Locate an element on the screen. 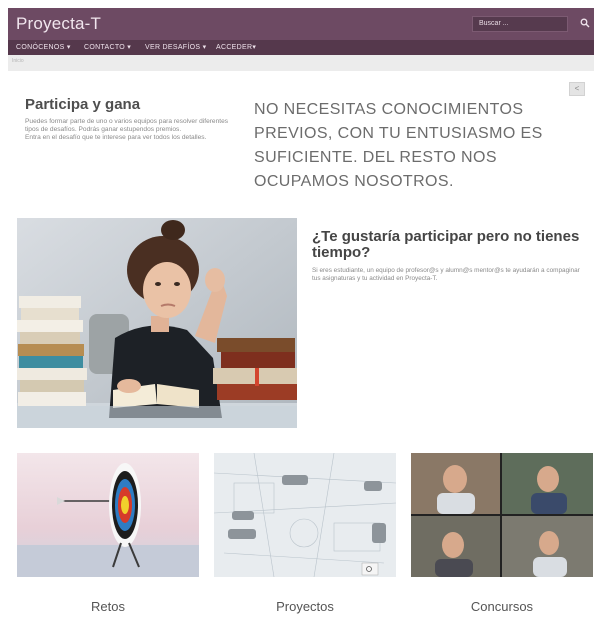 The image size is (594, 630). nav-item-ver-desafios: VER DESAFÍOS ▾ is located at coordinates (175, 47).